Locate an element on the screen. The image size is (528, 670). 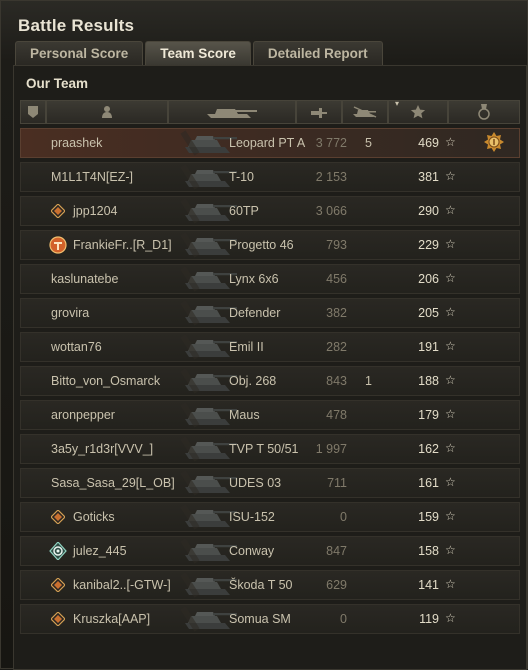
damage-value: 382 is located at coordinates (336, 313).